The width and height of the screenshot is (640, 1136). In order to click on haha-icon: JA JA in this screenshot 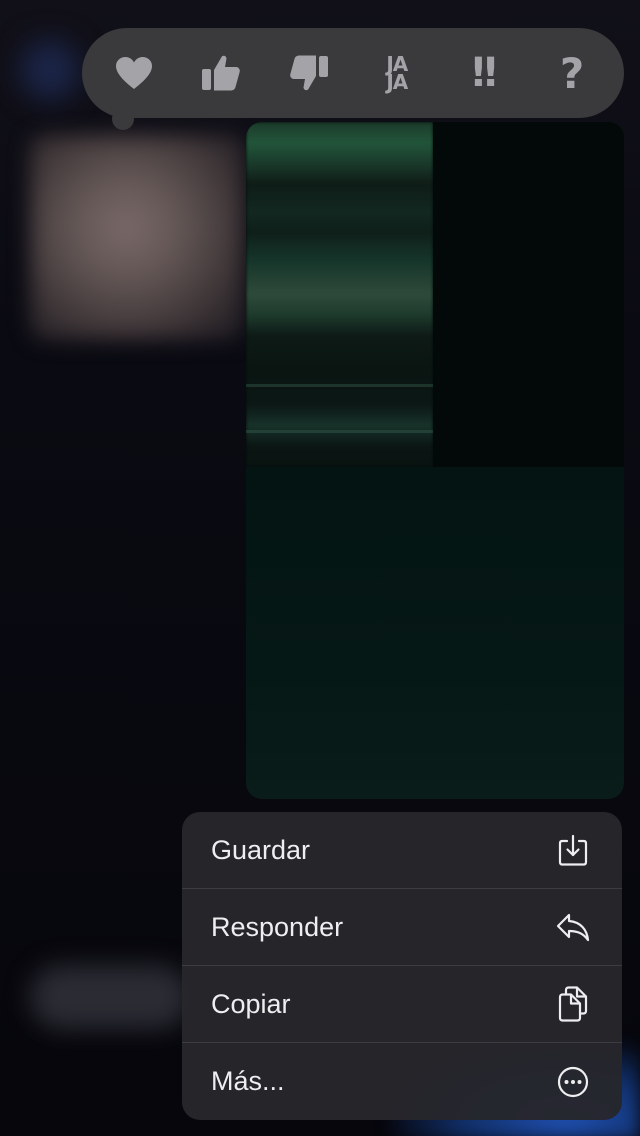, I will do `click(397, 74)`.